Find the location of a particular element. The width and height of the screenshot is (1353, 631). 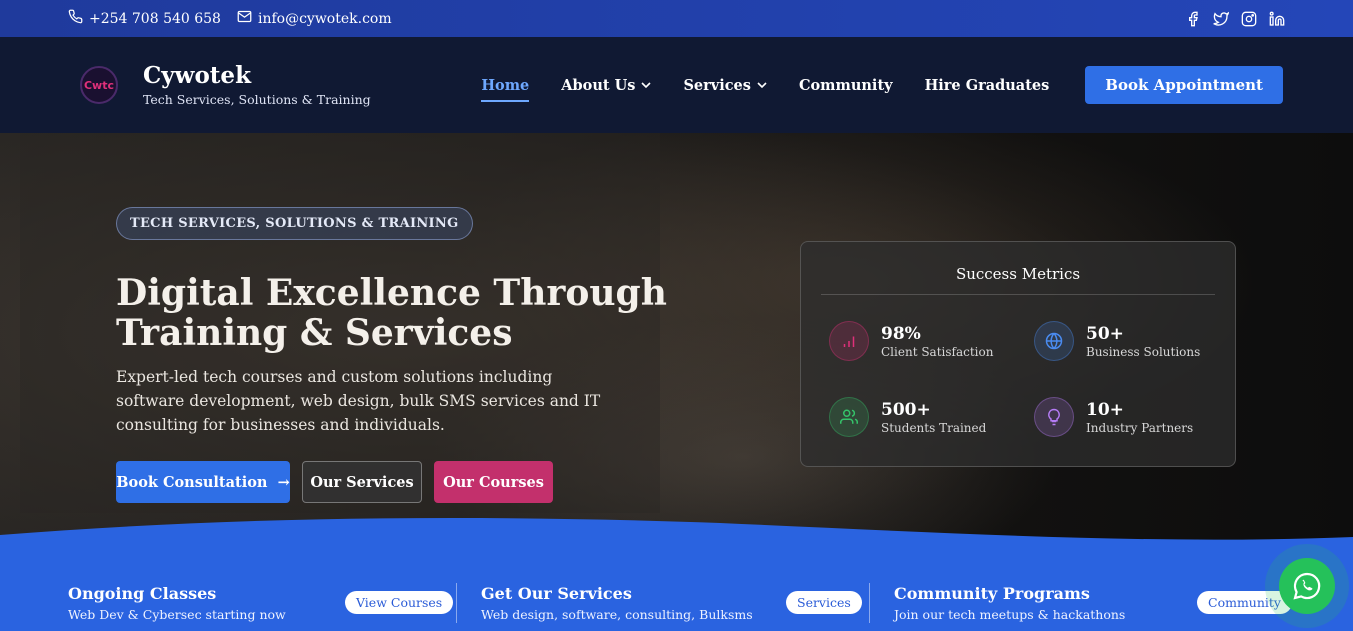

metric-industry-partners: 10+ Industry Partners is located at coordinates (1113, 417).